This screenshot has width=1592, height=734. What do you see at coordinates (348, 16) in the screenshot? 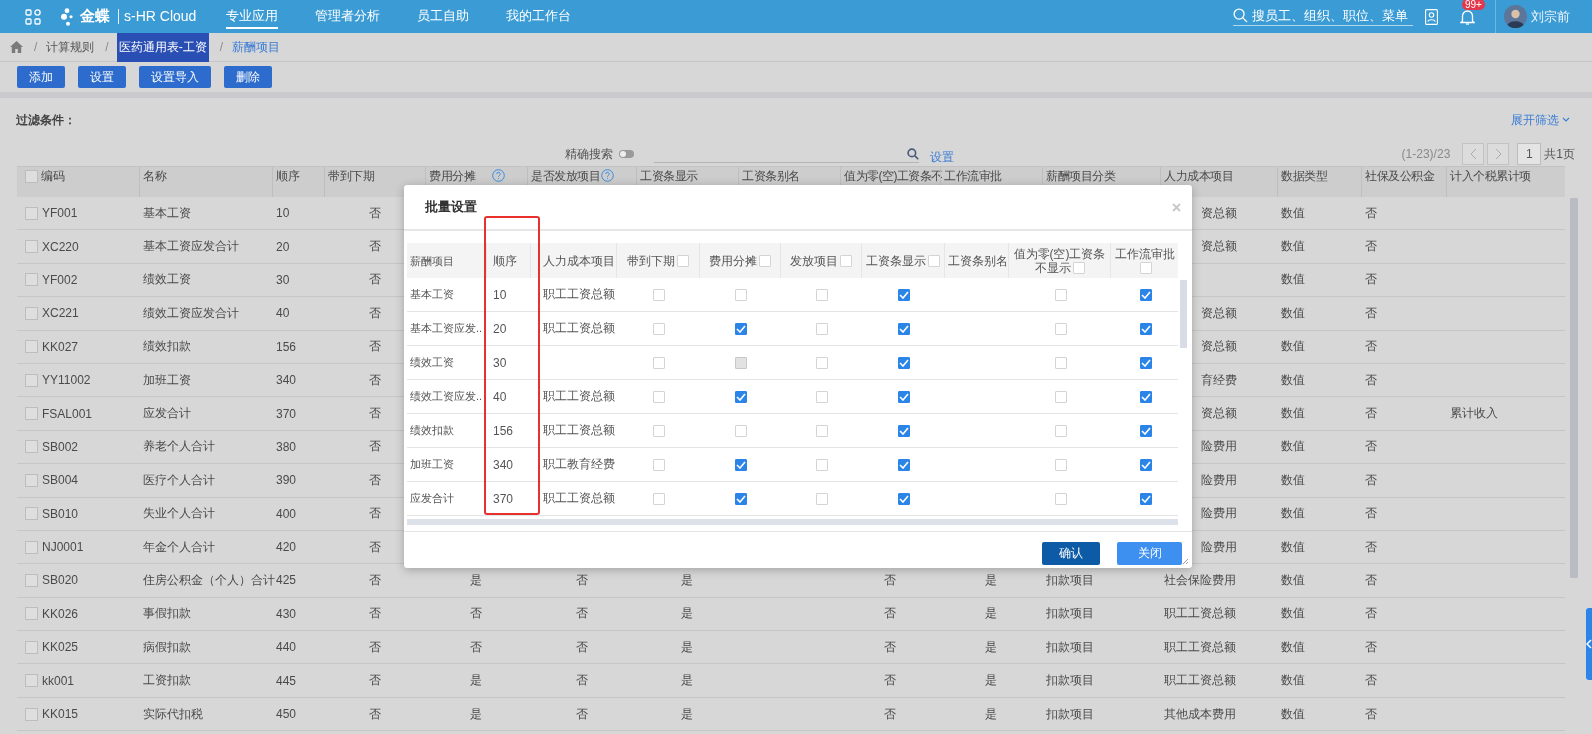
I see `nav-tab: 管理者分析` at bounding box center [348, 16].